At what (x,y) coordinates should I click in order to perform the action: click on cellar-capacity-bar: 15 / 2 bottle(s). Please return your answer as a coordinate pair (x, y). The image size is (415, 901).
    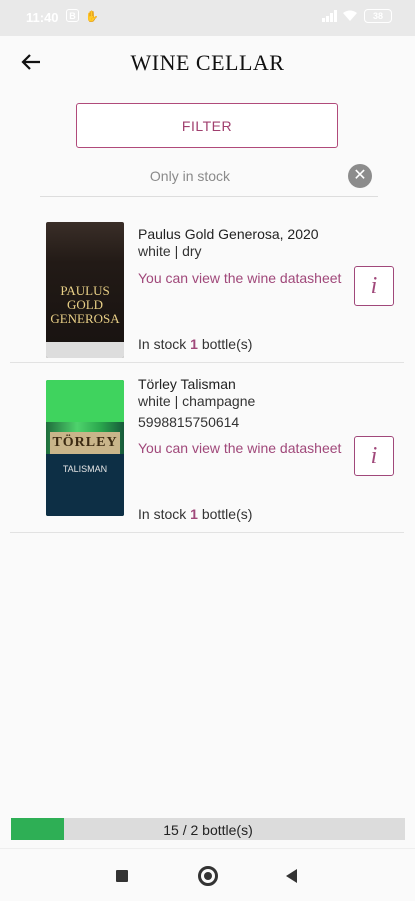
    Looking at the image, I should click on (208, 829).